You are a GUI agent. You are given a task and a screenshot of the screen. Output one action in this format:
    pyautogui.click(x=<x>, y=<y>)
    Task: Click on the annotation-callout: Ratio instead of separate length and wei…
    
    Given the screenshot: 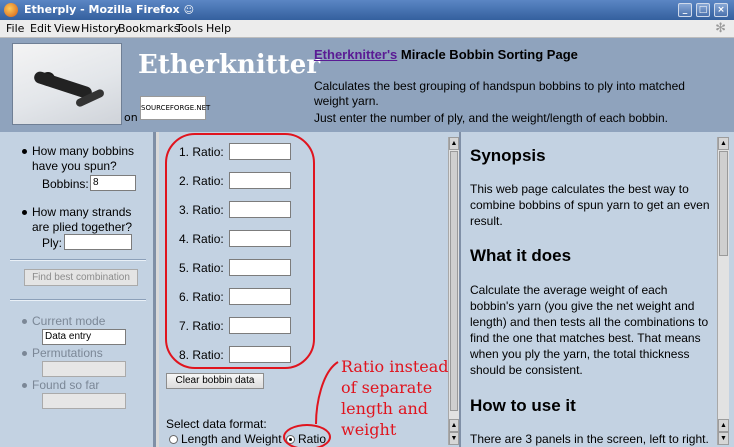 What is the action you would take?
    pyautogui.click(x=395, y=398)
    